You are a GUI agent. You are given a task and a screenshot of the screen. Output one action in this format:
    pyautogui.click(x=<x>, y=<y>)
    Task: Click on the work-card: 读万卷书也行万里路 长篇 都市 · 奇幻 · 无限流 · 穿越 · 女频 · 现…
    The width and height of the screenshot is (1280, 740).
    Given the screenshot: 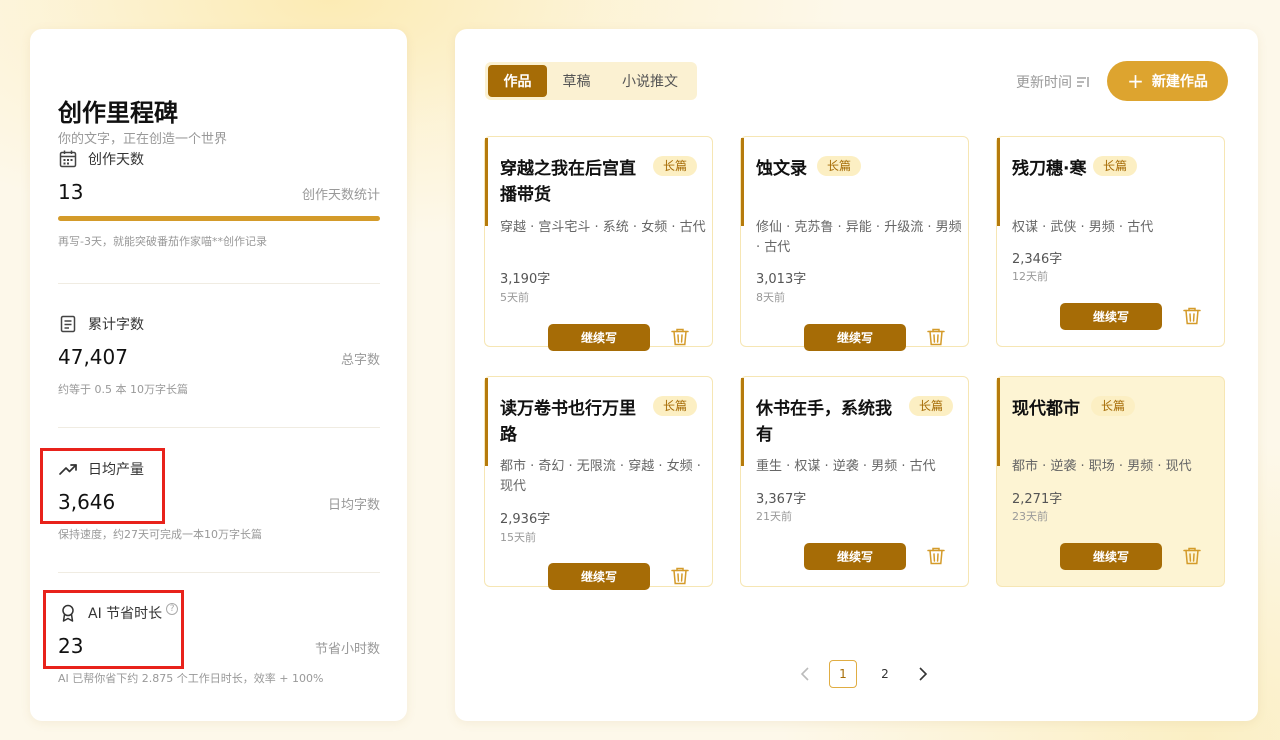 What is the action you would take?
    pyautogui.click(x=598, y=483)
    